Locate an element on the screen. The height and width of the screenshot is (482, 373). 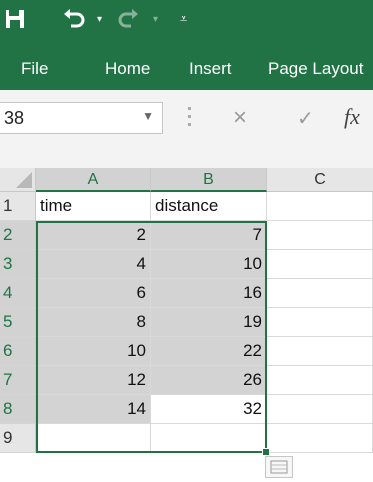
tab-home: Home is located at coordinates (127, 69).